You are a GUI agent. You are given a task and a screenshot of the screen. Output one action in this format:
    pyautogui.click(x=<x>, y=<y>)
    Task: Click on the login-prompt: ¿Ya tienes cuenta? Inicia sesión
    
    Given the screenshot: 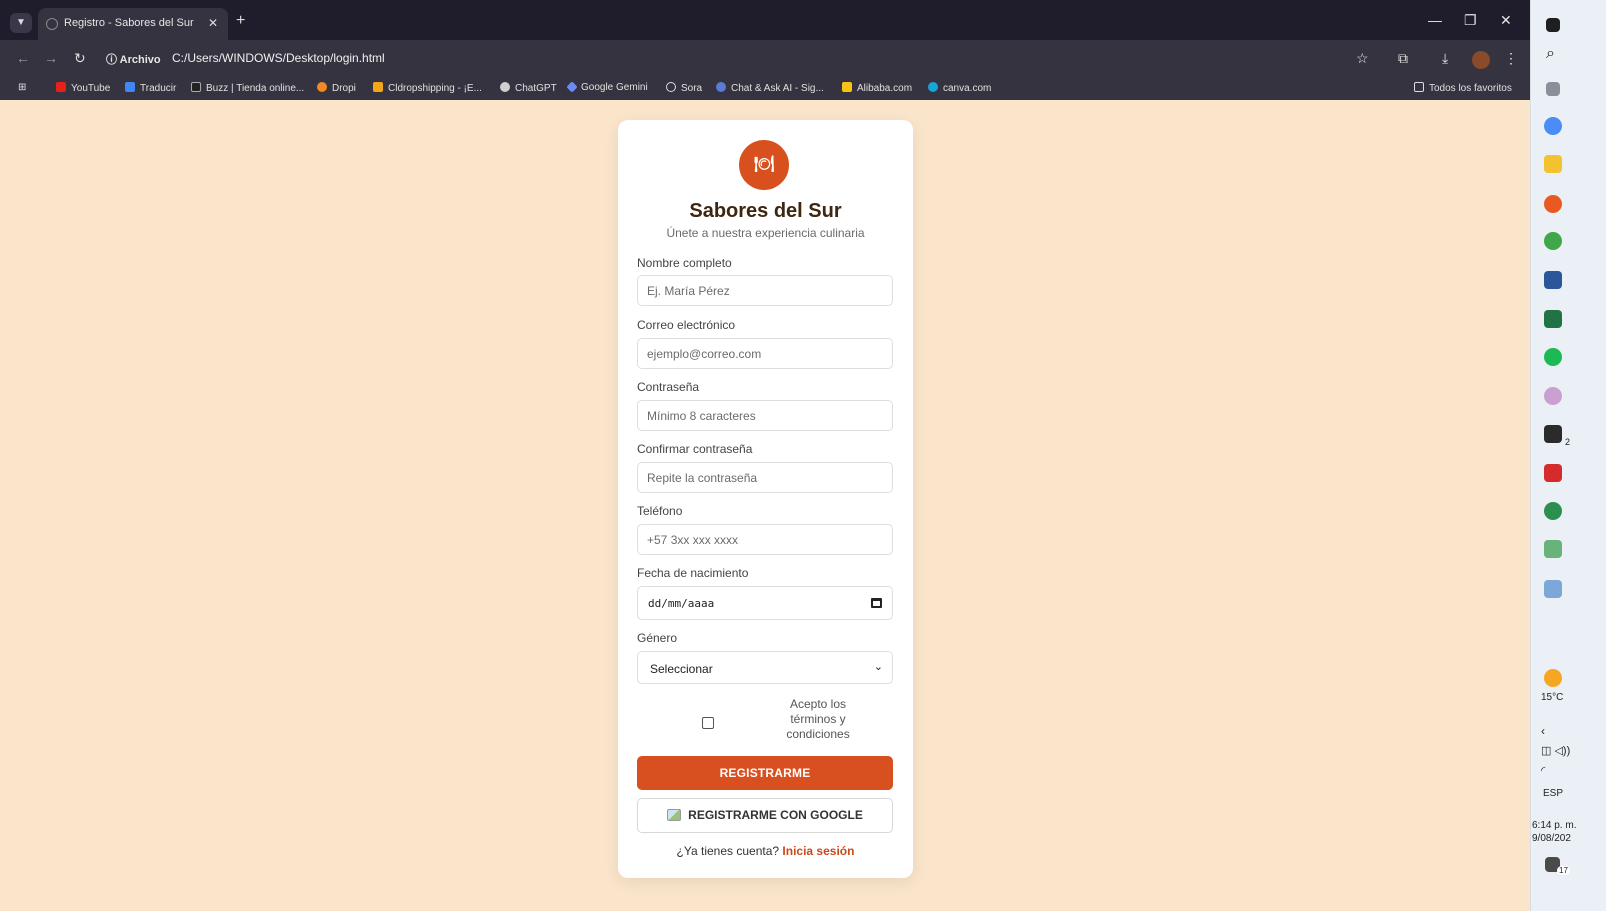 What is the action you would take?
    pyautogui.click(x=765, y=851)
    